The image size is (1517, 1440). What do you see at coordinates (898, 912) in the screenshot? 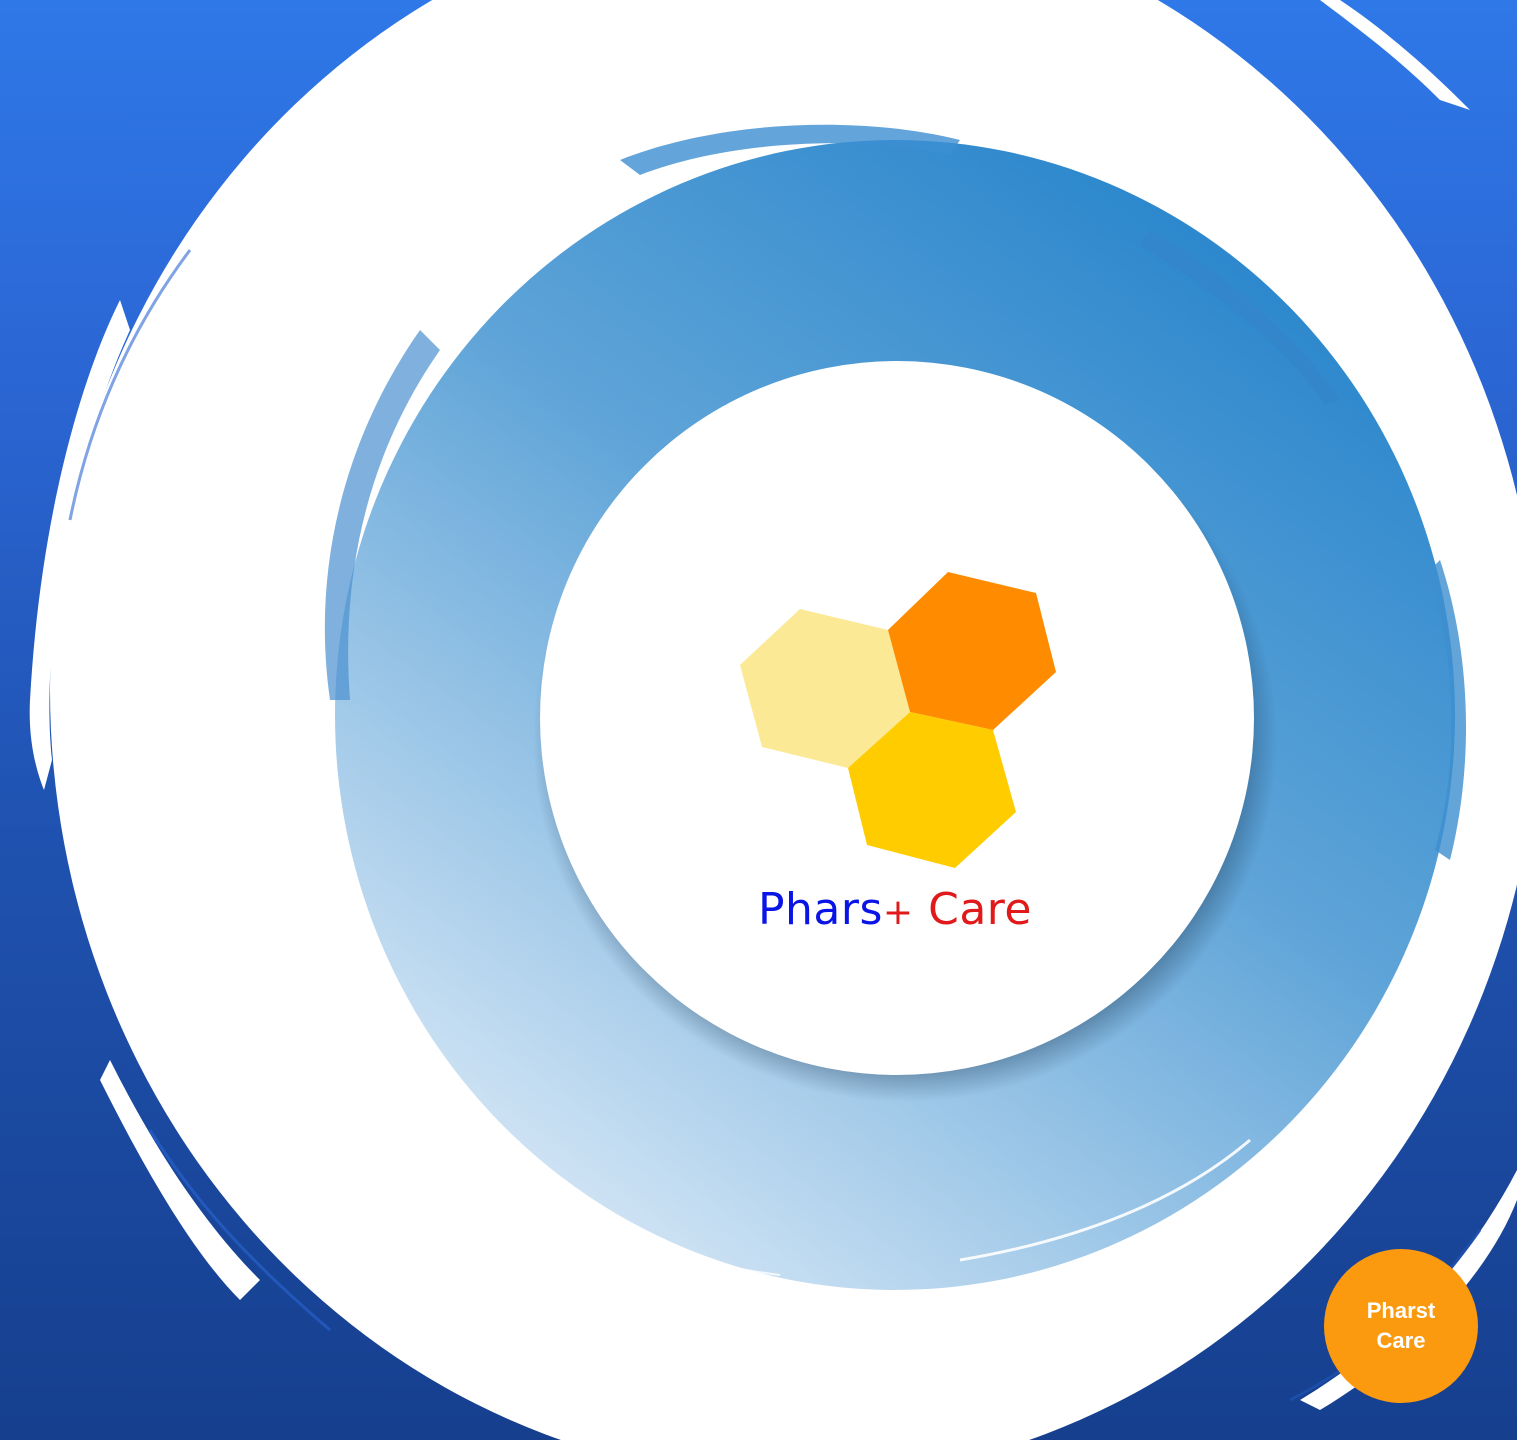
I see `brand-name-plus: +` at bounding box center [898, 912].